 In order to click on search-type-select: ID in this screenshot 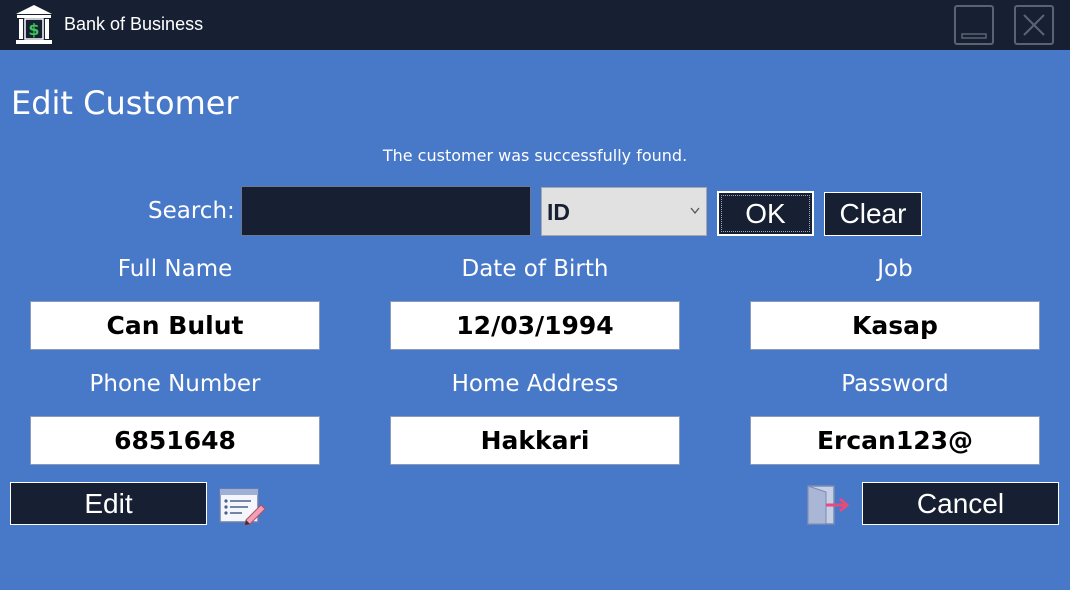, I will do `click(624, 211)`.